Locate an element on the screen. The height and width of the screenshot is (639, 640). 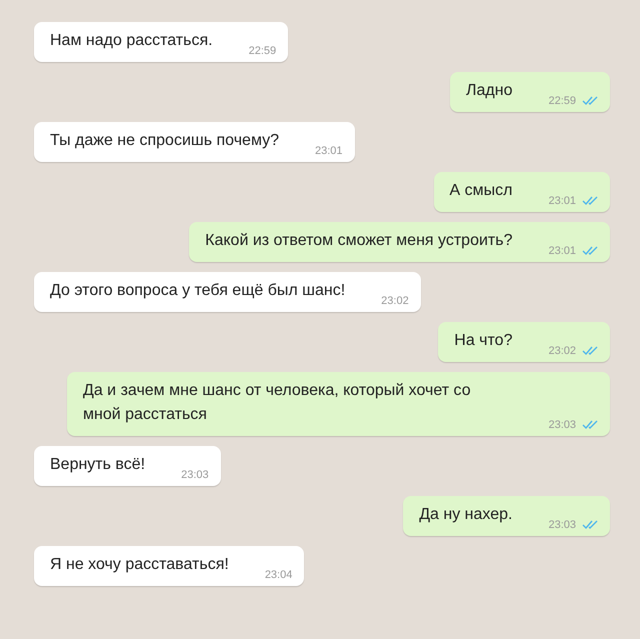
message-text: Нам надо расстаться. is located at coordinates (131, 41).